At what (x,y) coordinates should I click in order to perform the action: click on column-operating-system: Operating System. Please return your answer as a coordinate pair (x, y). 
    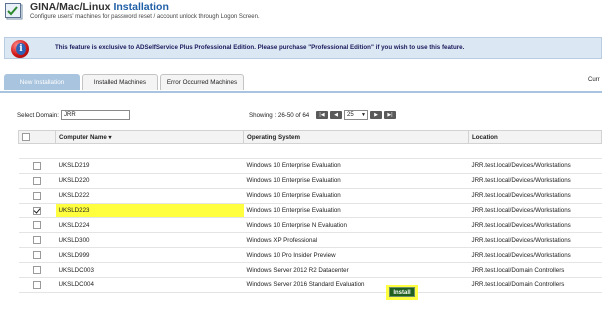
    Looking at the image, I should click on (356, 137).